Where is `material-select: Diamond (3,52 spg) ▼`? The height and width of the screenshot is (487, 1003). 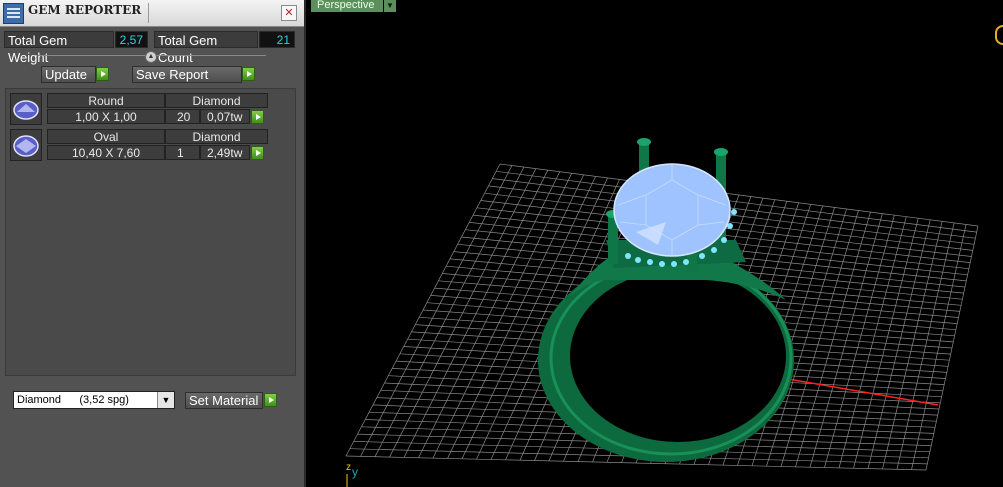
material-select: Diamond (3,52 spg) ▼ is located at coordinates (94, 400).